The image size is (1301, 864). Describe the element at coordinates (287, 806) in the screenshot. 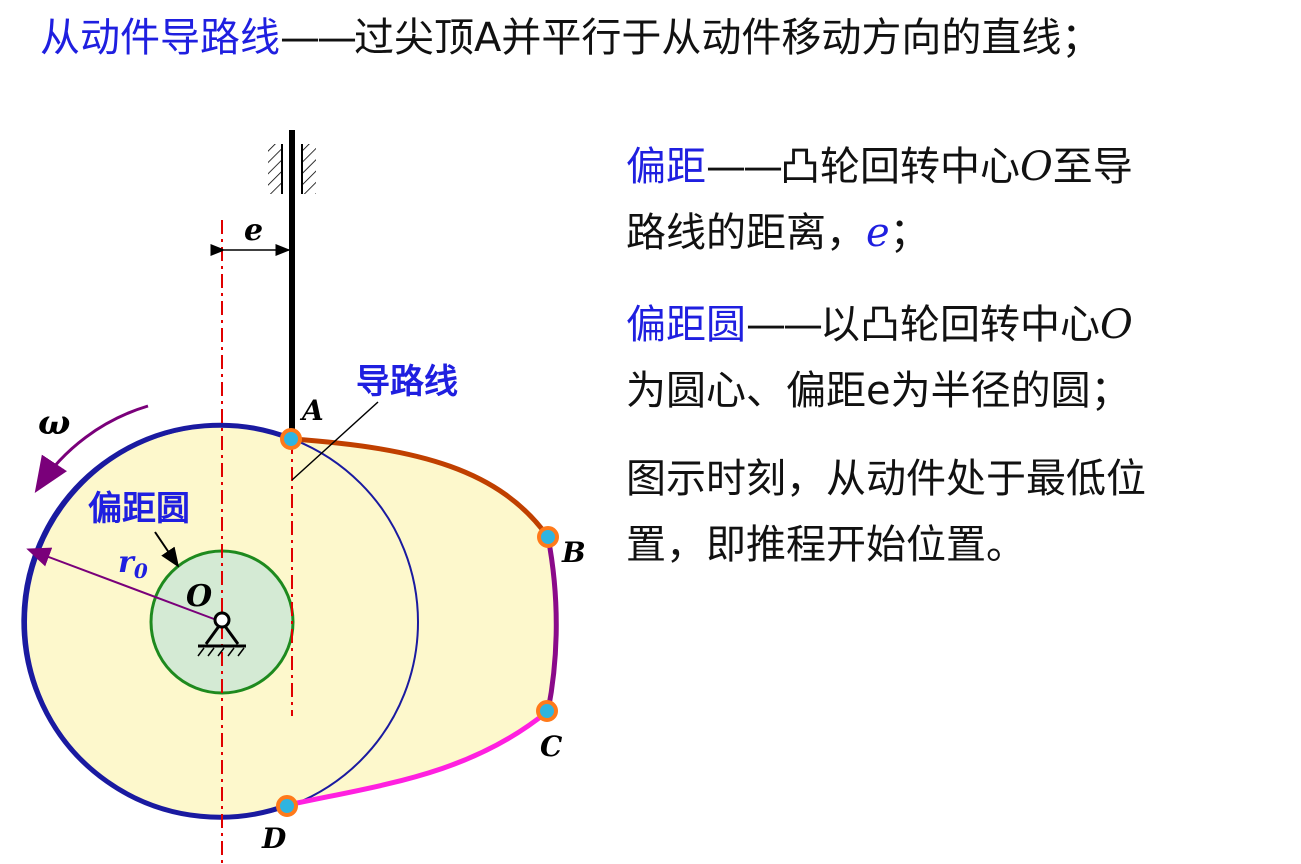

I see `point-d` at that location.